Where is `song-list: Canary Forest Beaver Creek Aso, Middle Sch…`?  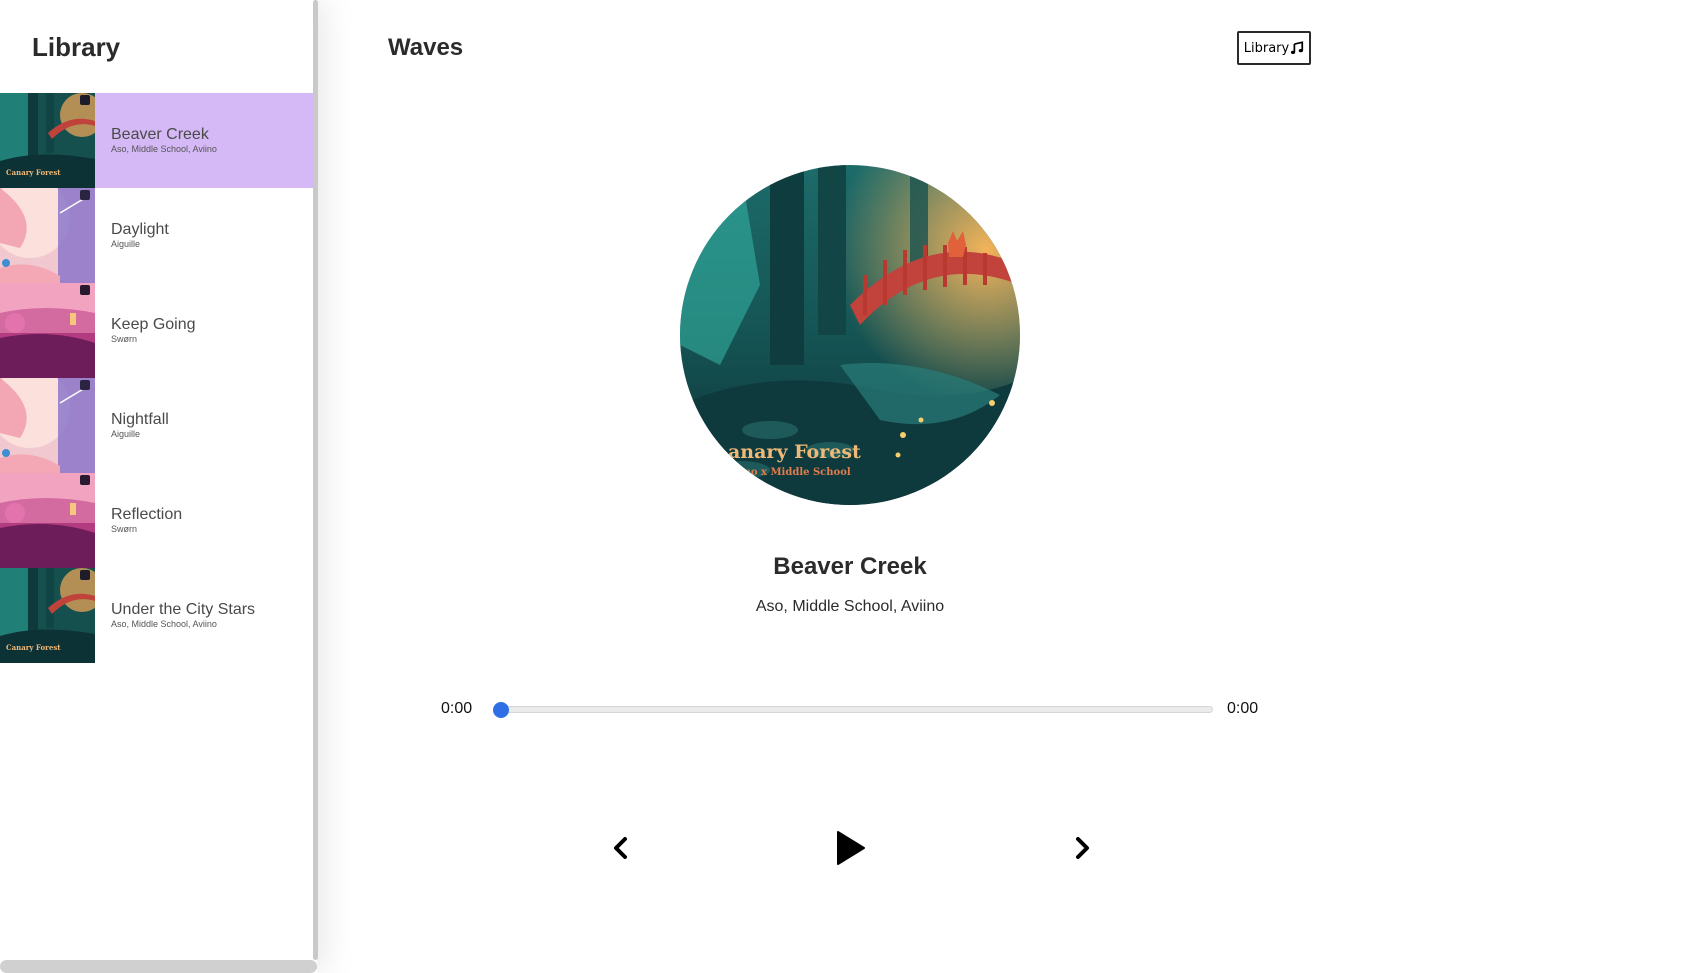
song-list: Canary Forest Beaver Creek Aso, Middle Sch… is located at coordinates (158, 378).